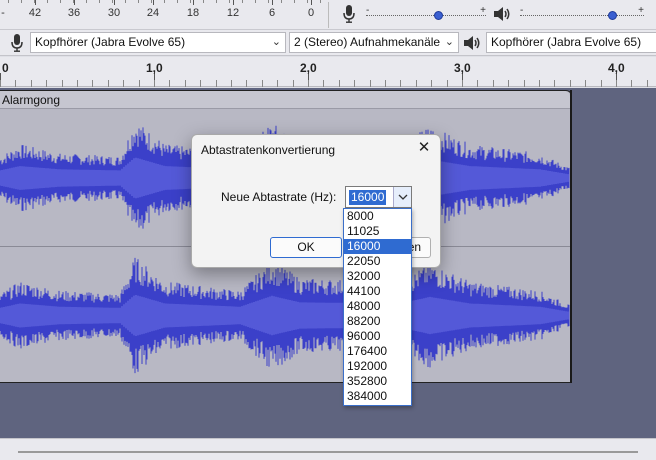  Describe the element at coordinates (35, 13) in the screenshot. I see `meter-tick-label: 42` at that location.